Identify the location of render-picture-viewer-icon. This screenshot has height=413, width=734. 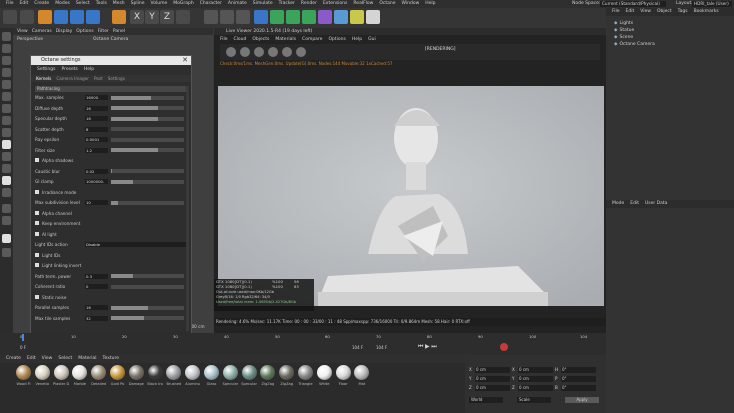
(227, 17).